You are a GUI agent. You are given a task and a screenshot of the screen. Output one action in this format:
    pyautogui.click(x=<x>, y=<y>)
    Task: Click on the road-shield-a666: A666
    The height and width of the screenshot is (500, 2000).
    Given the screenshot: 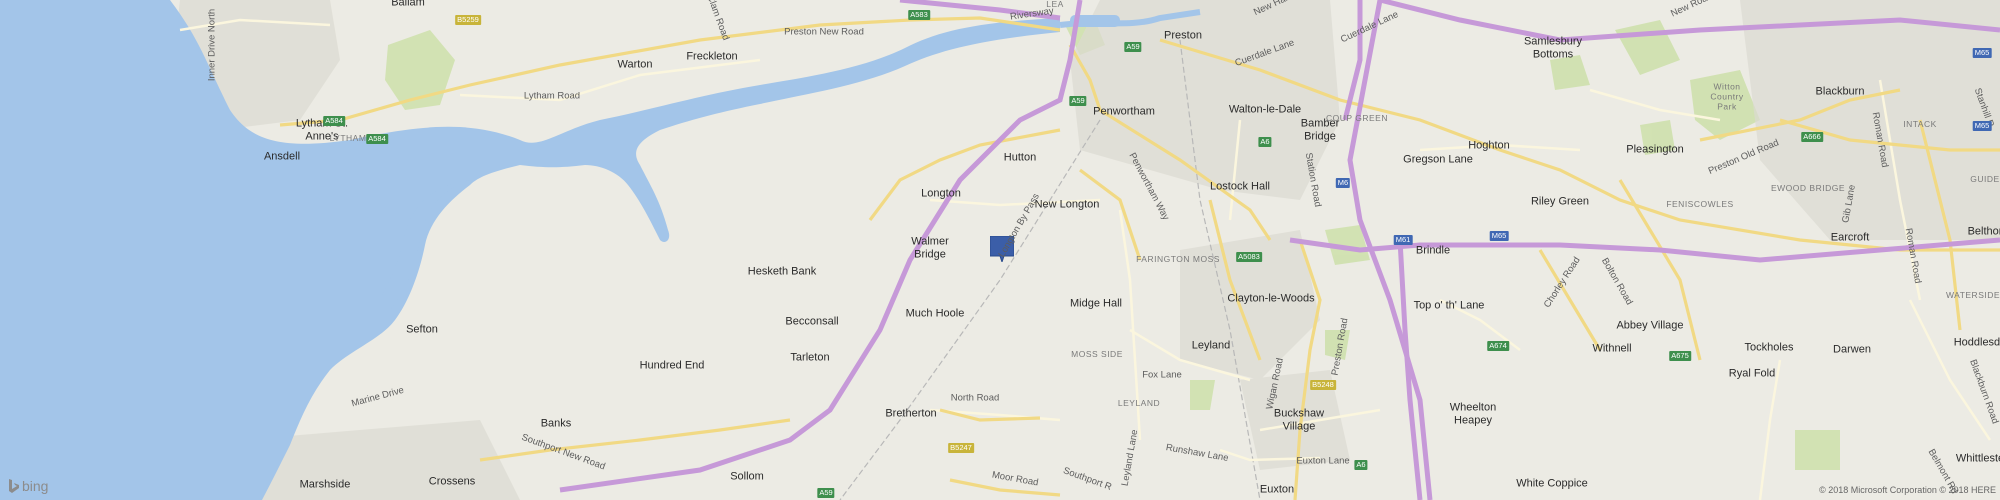 What is the action you would take?
    pyautogui.click(x=1812, y=137)
    